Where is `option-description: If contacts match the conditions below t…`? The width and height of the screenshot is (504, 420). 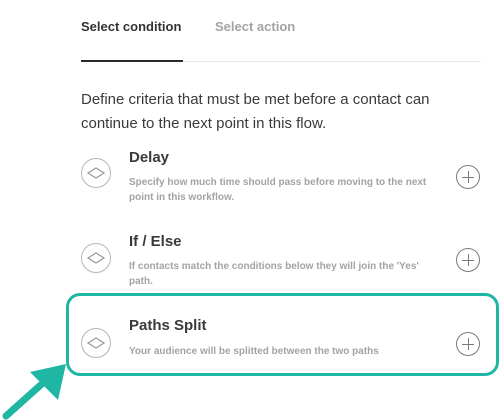 option-description: If contacts match the conditions below t… is located at coordinates (274, 274).